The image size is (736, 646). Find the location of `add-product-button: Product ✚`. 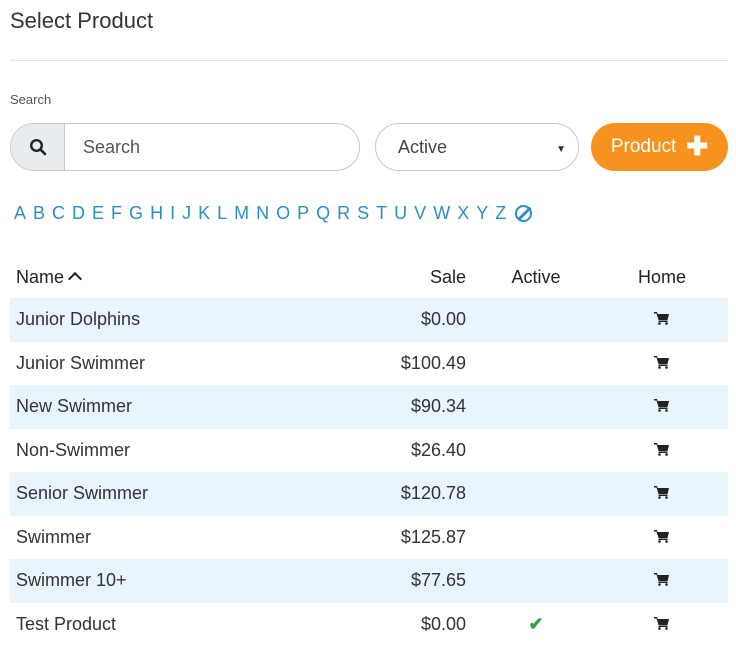

add-product-button: Product ✚ is located at coordinates (659, 147).